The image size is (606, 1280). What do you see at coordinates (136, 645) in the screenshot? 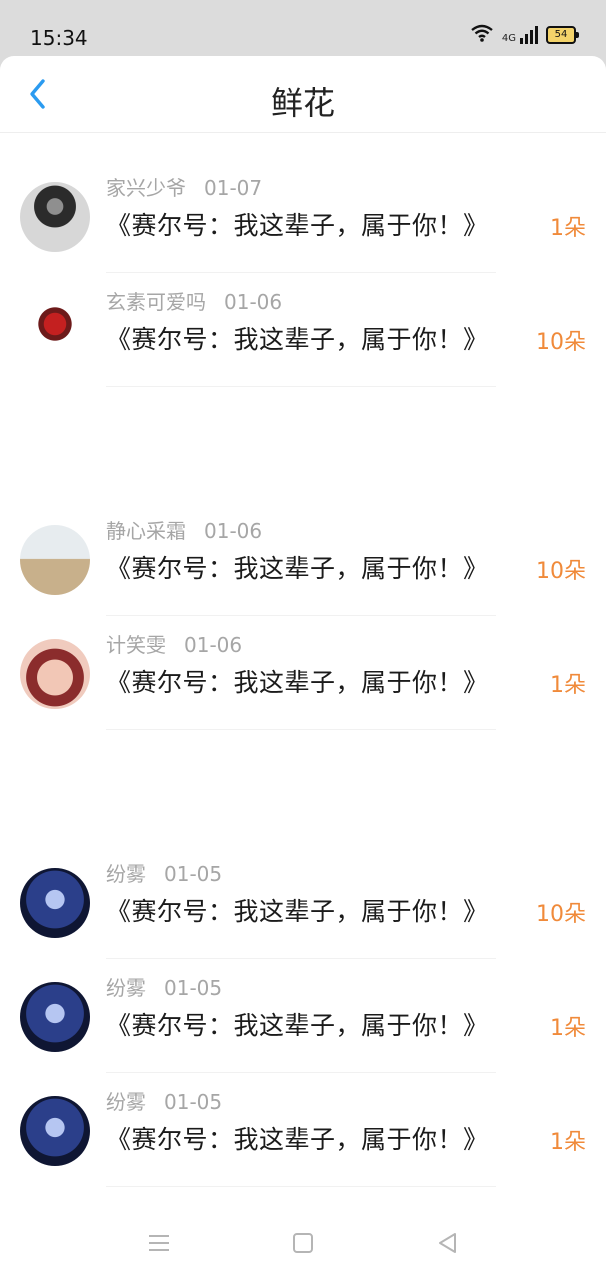
I see `username: 计笑雯` at bounding box center [136, 645].